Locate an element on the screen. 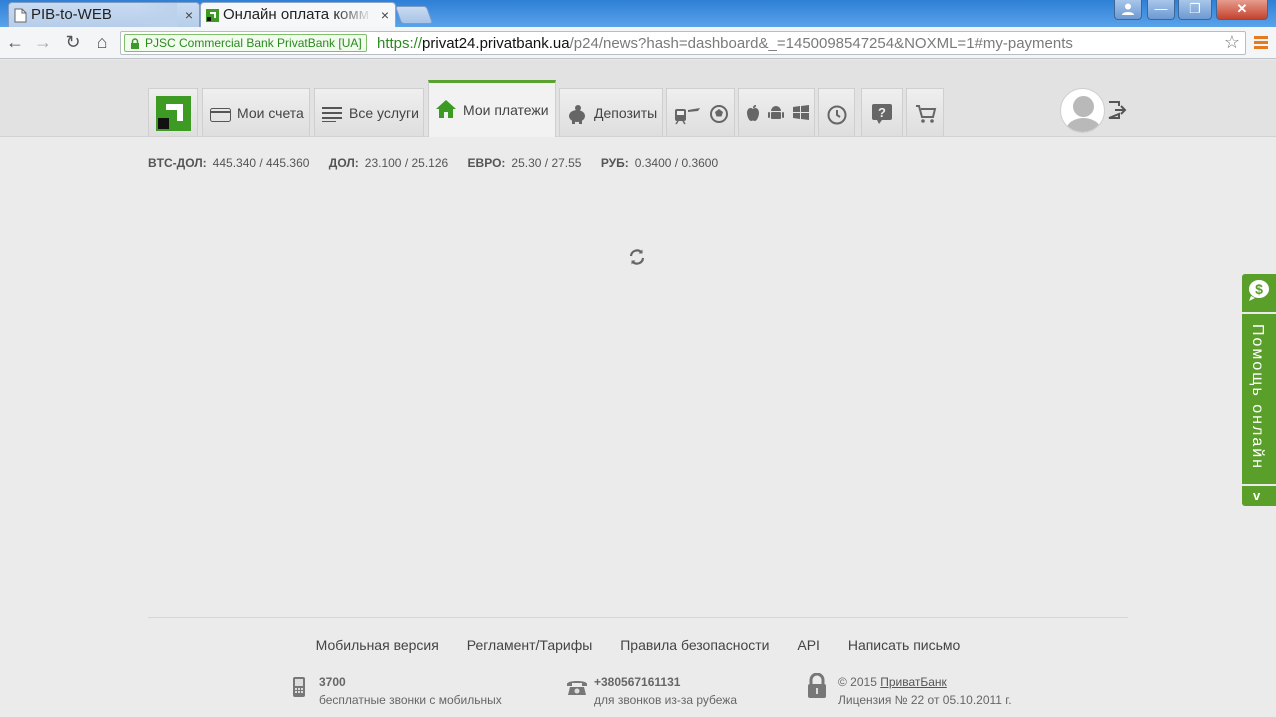 The height and width of the screenshot is (717, 1276). license-text: Лицензия № 22 от 05.10.2011 г. is located at coordinates (925, 700).